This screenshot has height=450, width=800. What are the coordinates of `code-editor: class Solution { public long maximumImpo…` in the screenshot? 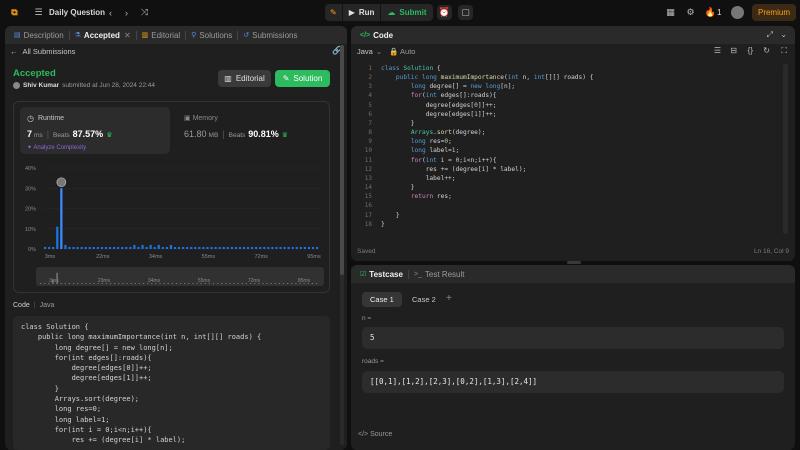 It's located at (487, 146).